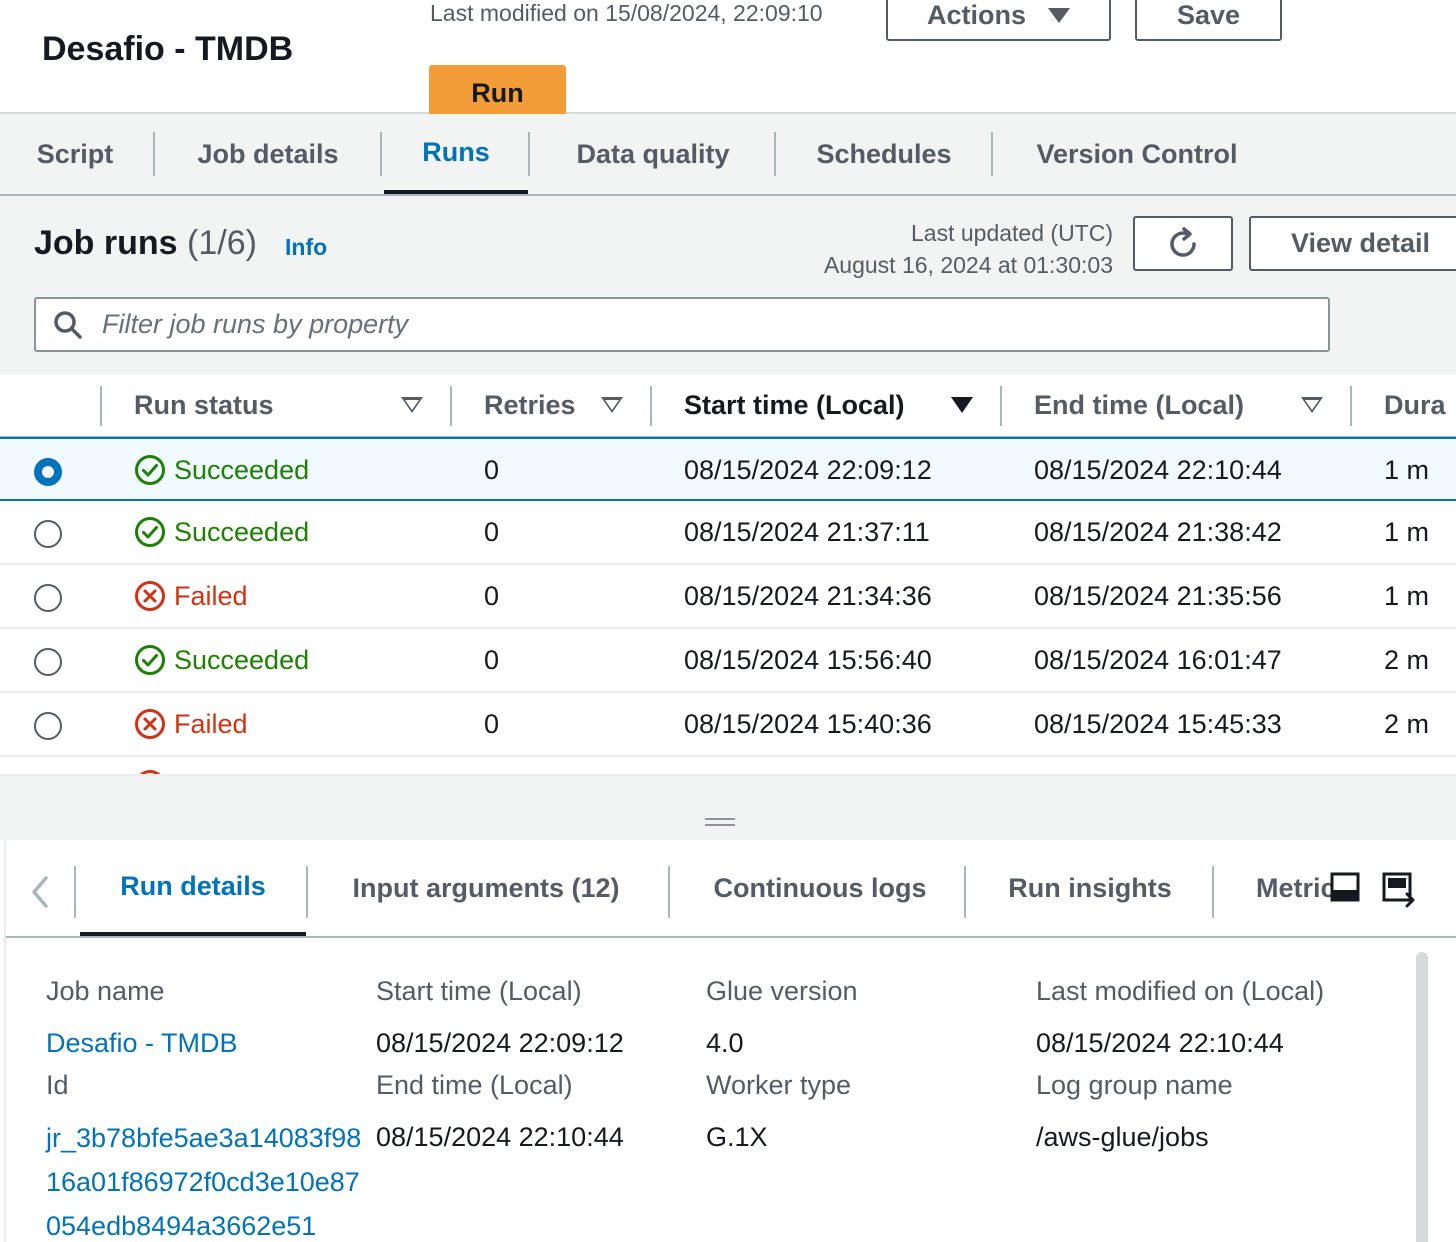 Image resolution: width=1456 pixels, height=1242 pixels. I want to click on tab-run-insights: Run insights, so click(1090, 888).